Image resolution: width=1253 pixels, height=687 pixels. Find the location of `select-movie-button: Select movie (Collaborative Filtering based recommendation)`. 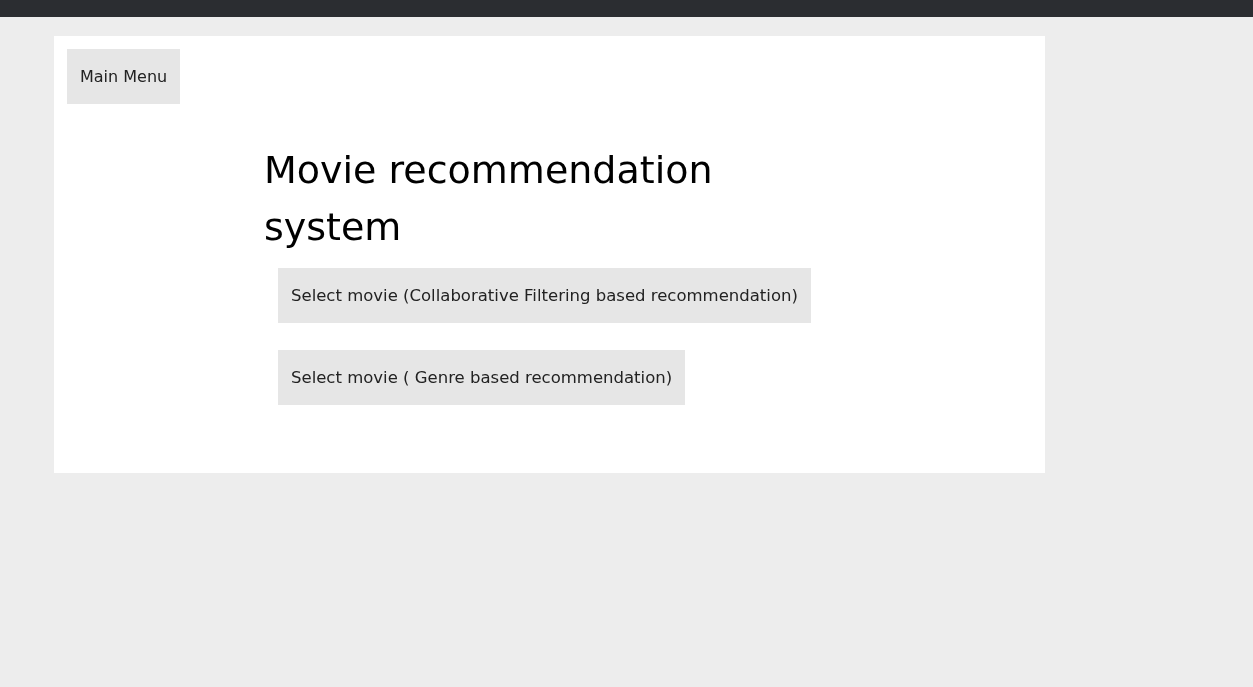

select-movie-button: Select movie (Collaborative Filtering based recommendation) is located at coordinates (544, 295).